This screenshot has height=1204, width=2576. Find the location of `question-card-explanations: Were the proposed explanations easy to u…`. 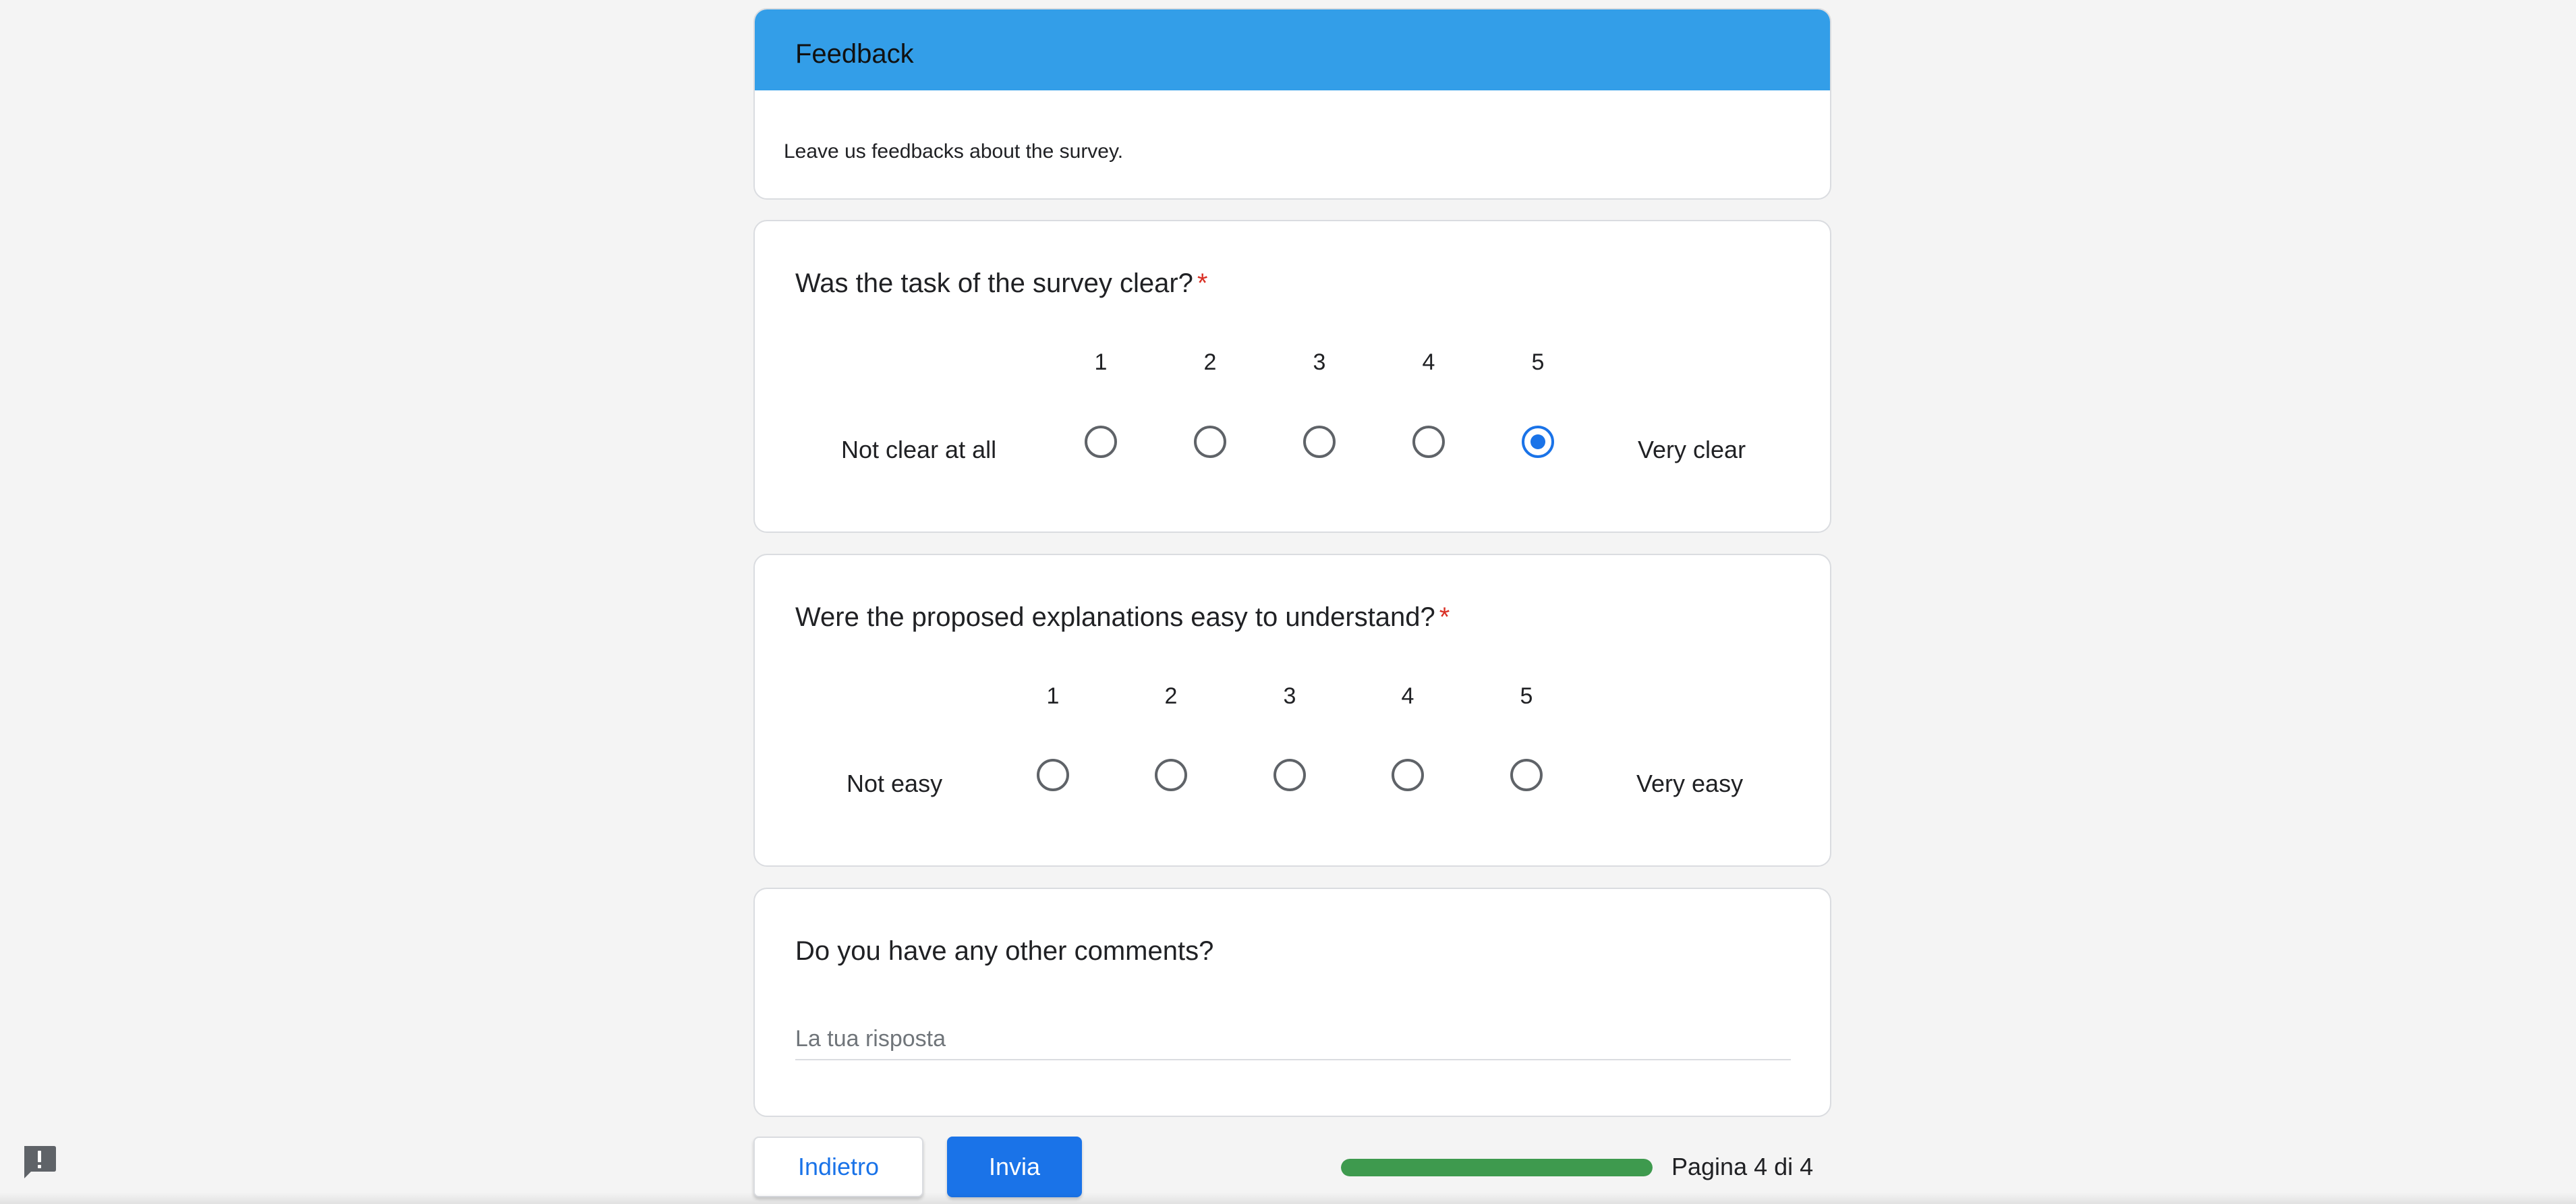

question-card-explanations: Were the proposed explanations easy to u… is located at coordinates (1292, 710).